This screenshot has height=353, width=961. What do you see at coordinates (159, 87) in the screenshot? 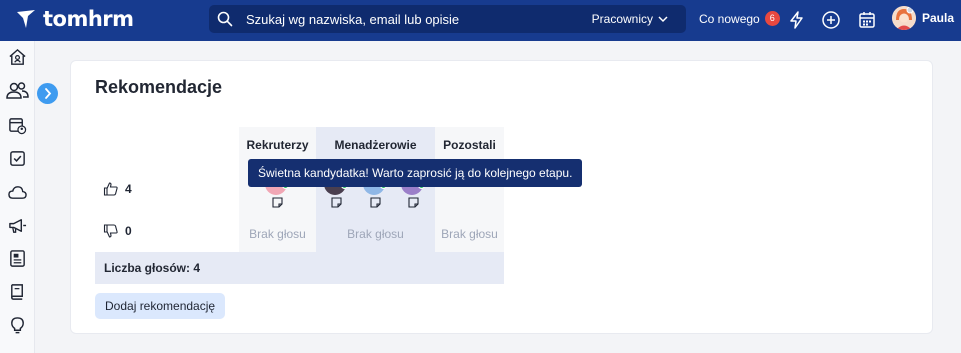
I see `page-title: Rekomendacje` at bounding box center [159, 87].